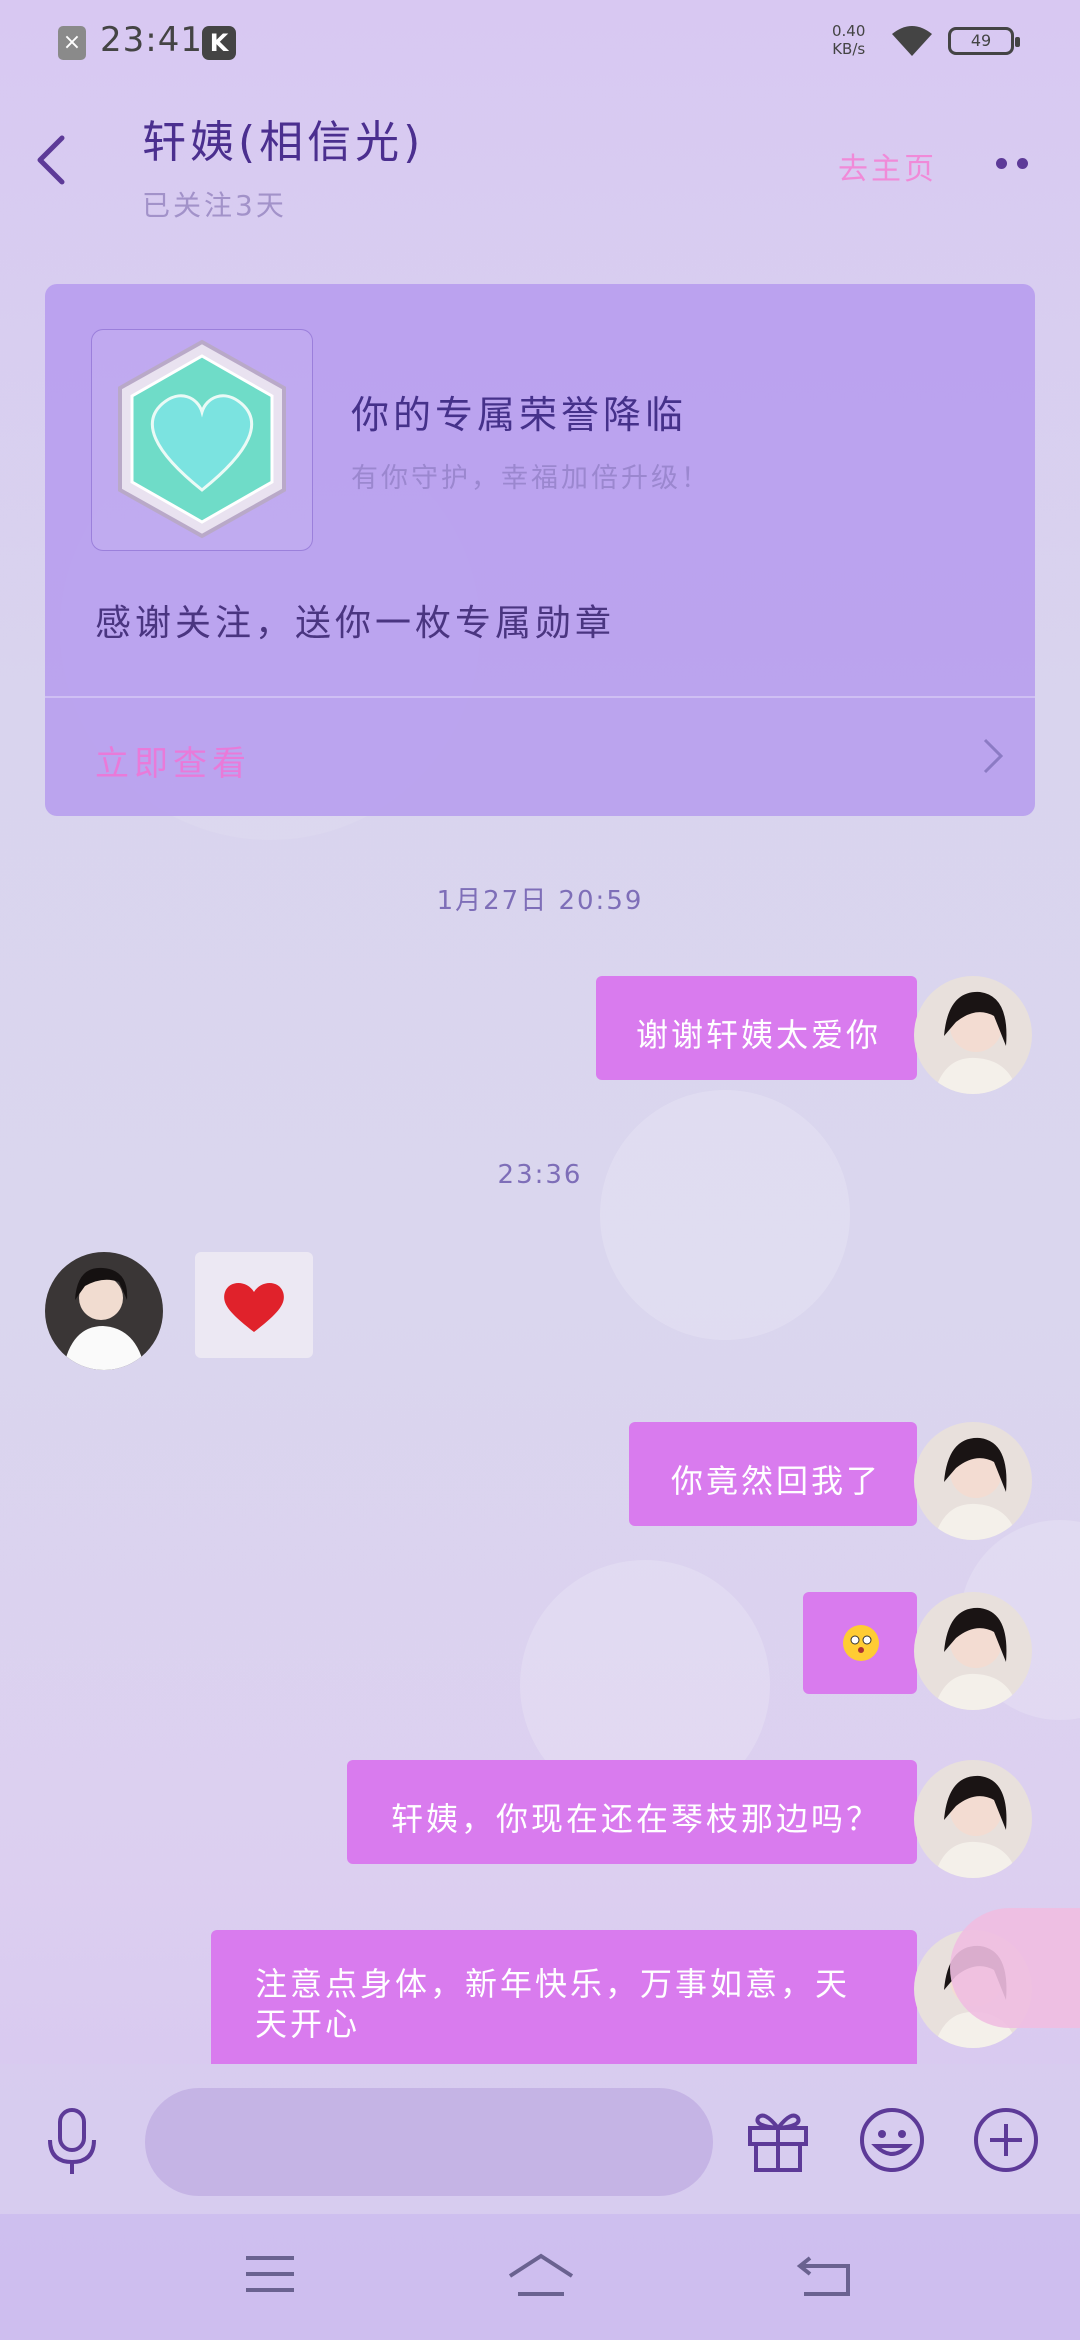  I want to click on chevron-right-icon, so click(993, 756).